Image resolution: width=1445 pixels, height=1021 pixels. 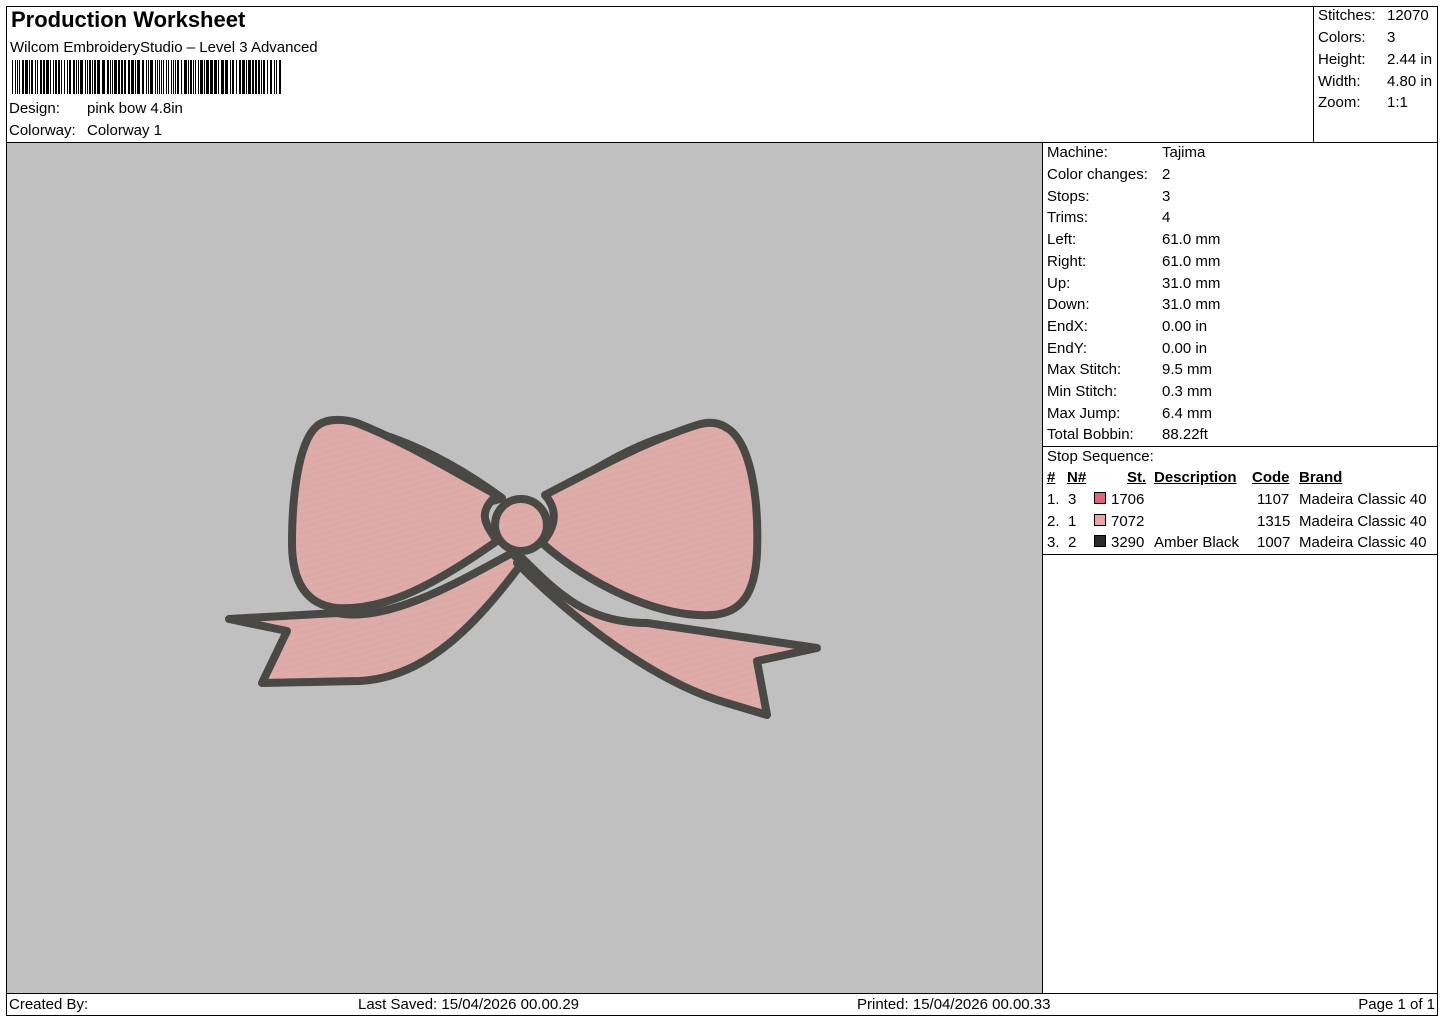 I want to click on last-saved: Last Saved: 15/04/2026 00.00.29, so click(x=469, y=1004).